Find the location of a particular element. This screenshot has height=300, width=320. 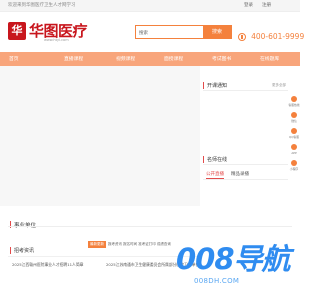

tab-public-live: 公开直播 is located at coordinates (215, 175).